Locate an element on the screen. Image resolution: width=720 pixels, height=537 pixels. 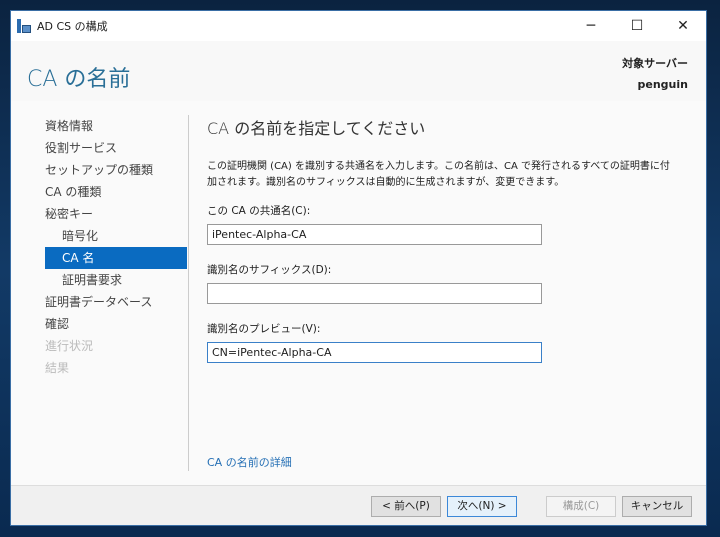
nav-item: 暗号化 is located at coordinates (116, 236).